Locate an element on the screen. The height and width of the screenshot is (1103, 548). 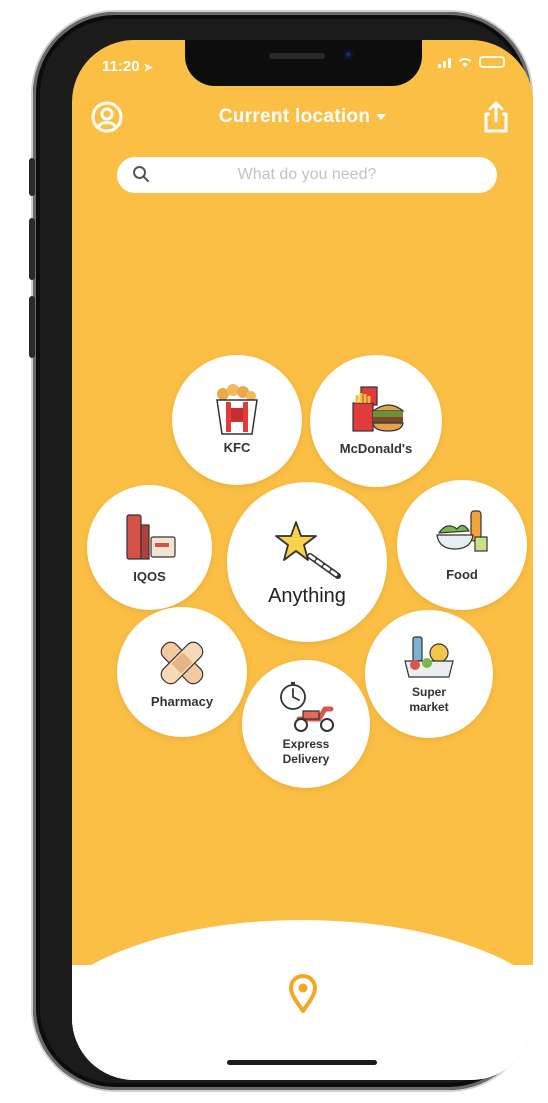
category-label: Anything is located at coordinates (307, 596).